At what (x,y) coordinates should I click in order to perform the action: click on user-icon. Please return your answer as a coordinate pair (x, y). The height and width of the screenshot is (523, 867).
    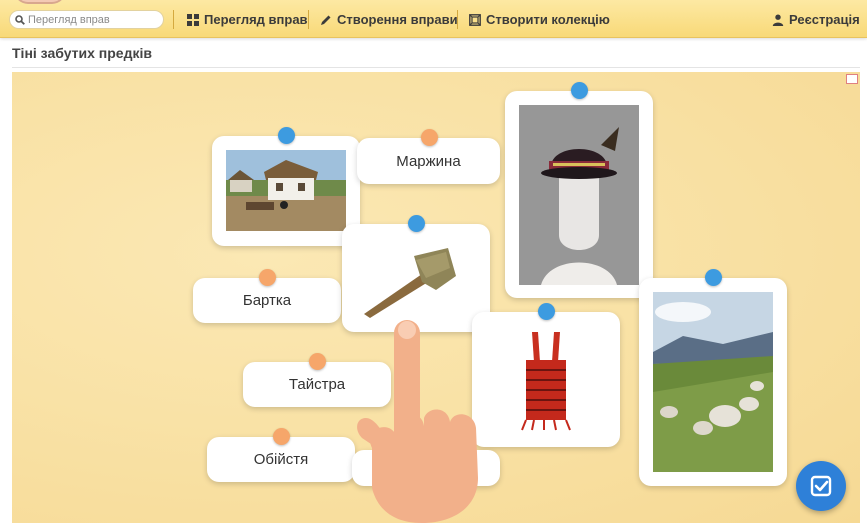
    Looking at the image, I should click on (778, 20).